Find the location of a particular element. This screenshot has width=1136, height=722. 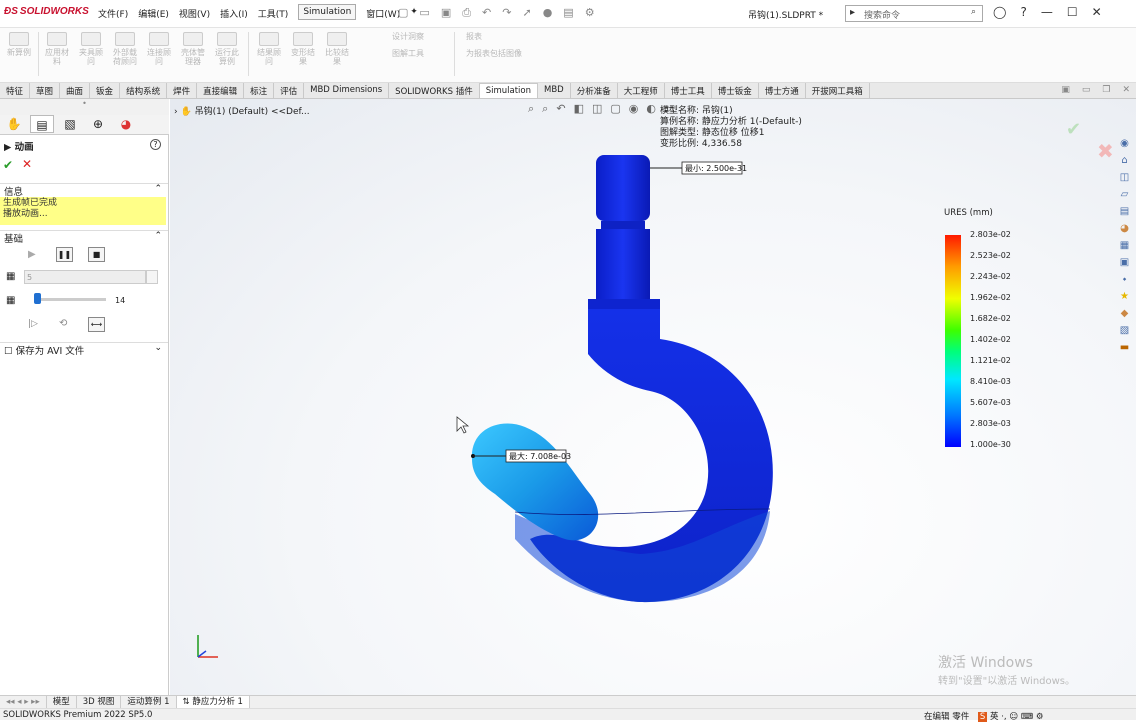

rebuild-icon: ● is located at coordinates (548, 13).